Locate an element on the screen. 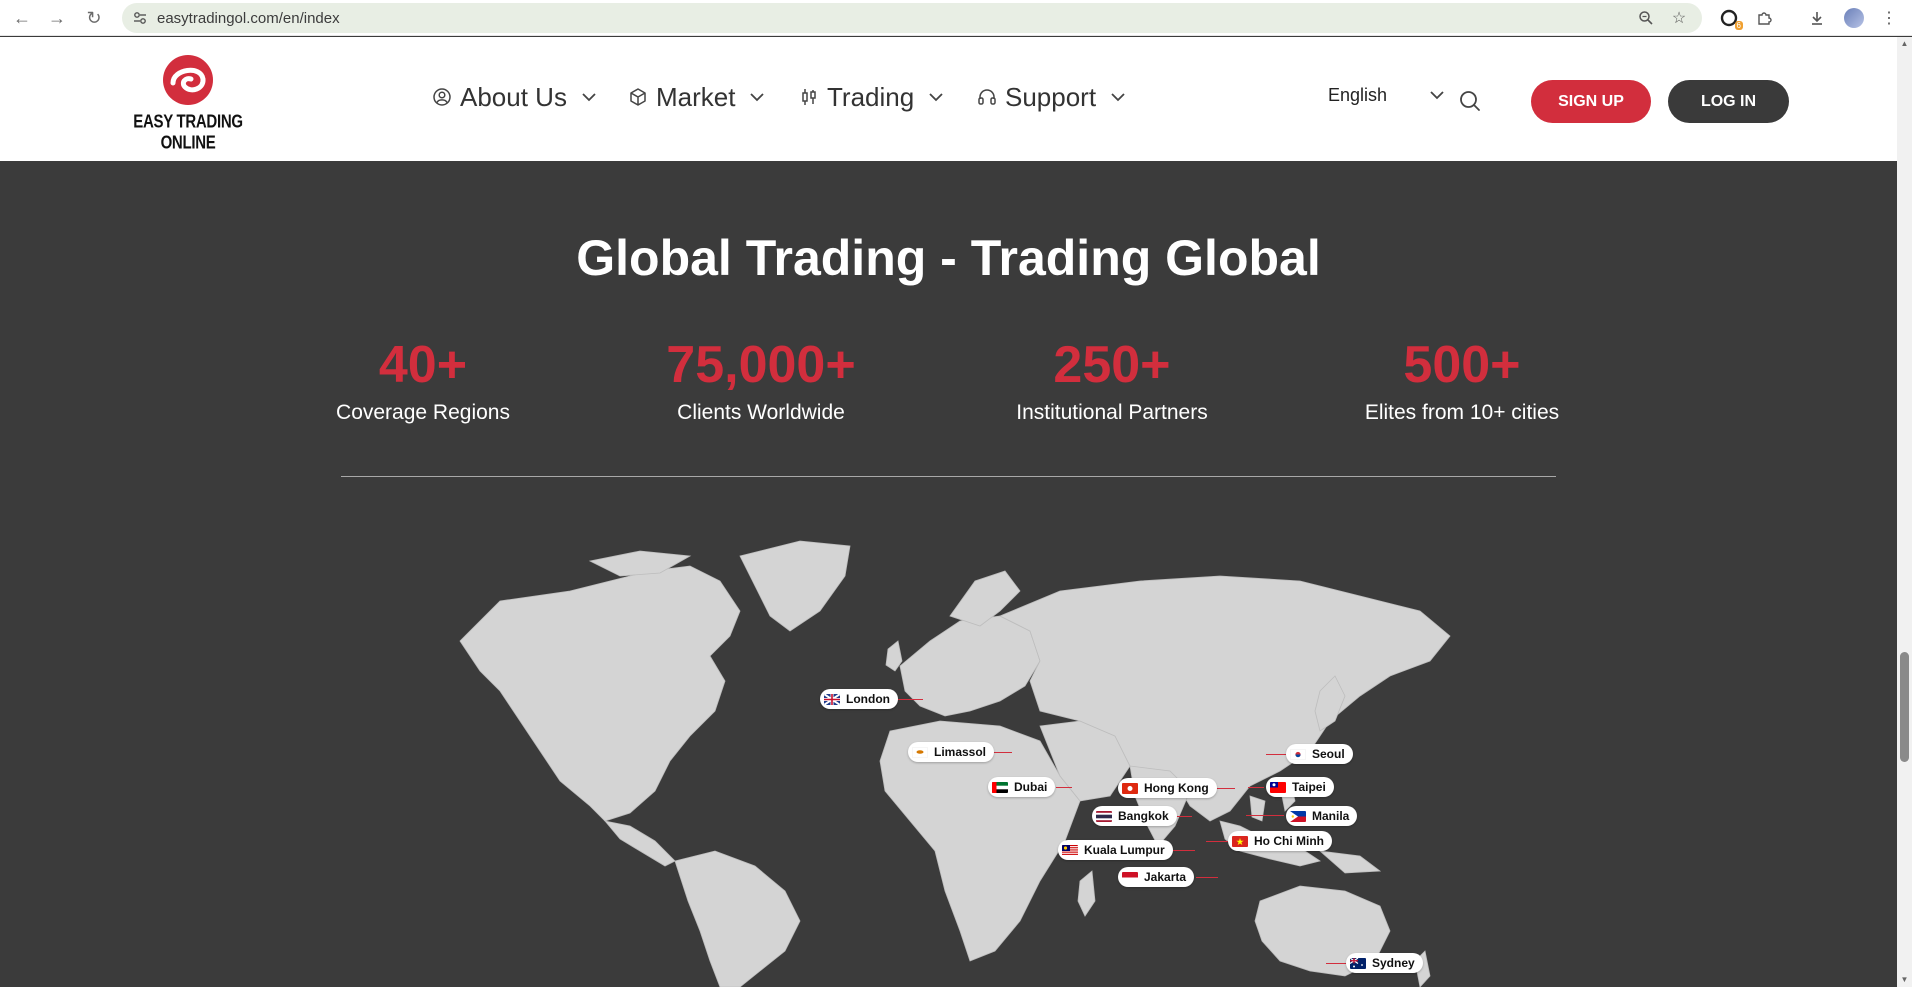  user-circle-icon is located at coordinates (442, 97).